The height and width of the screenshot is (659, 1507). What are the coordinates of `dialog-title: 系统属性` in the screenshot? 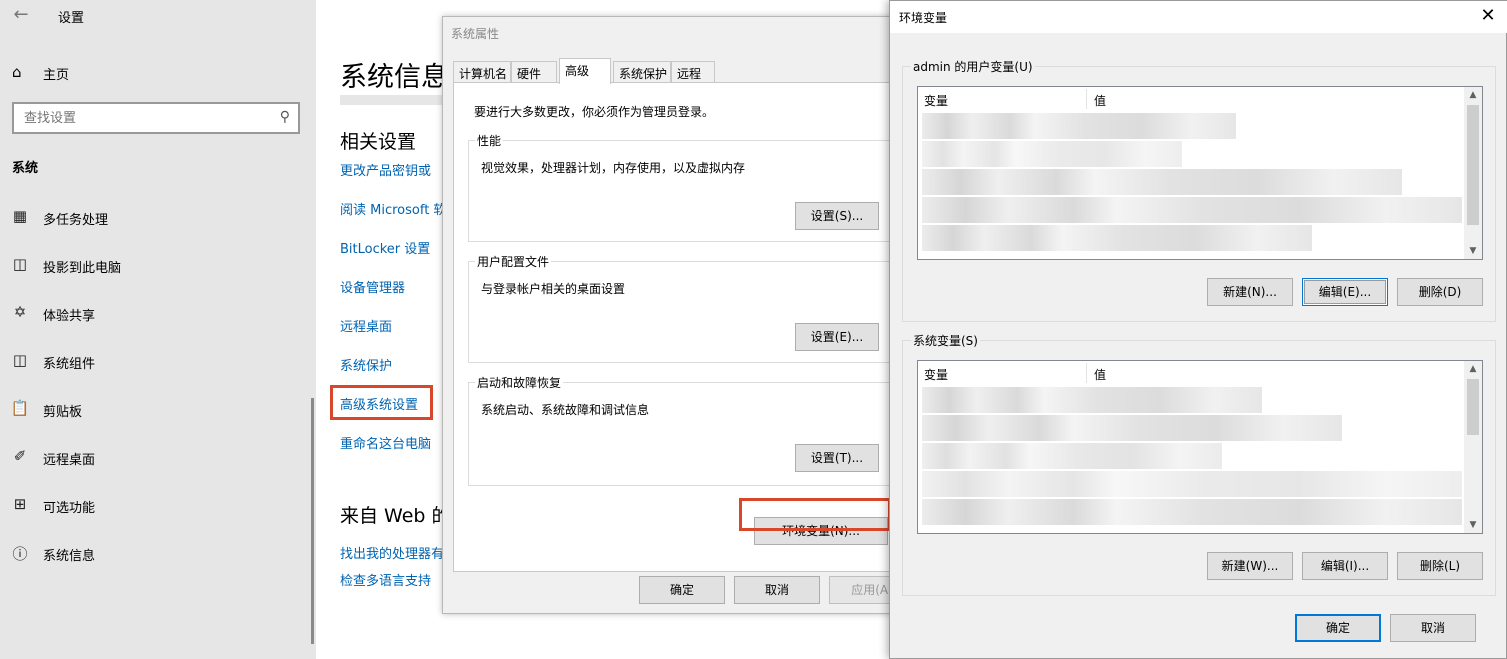 It's located at (475, 34).